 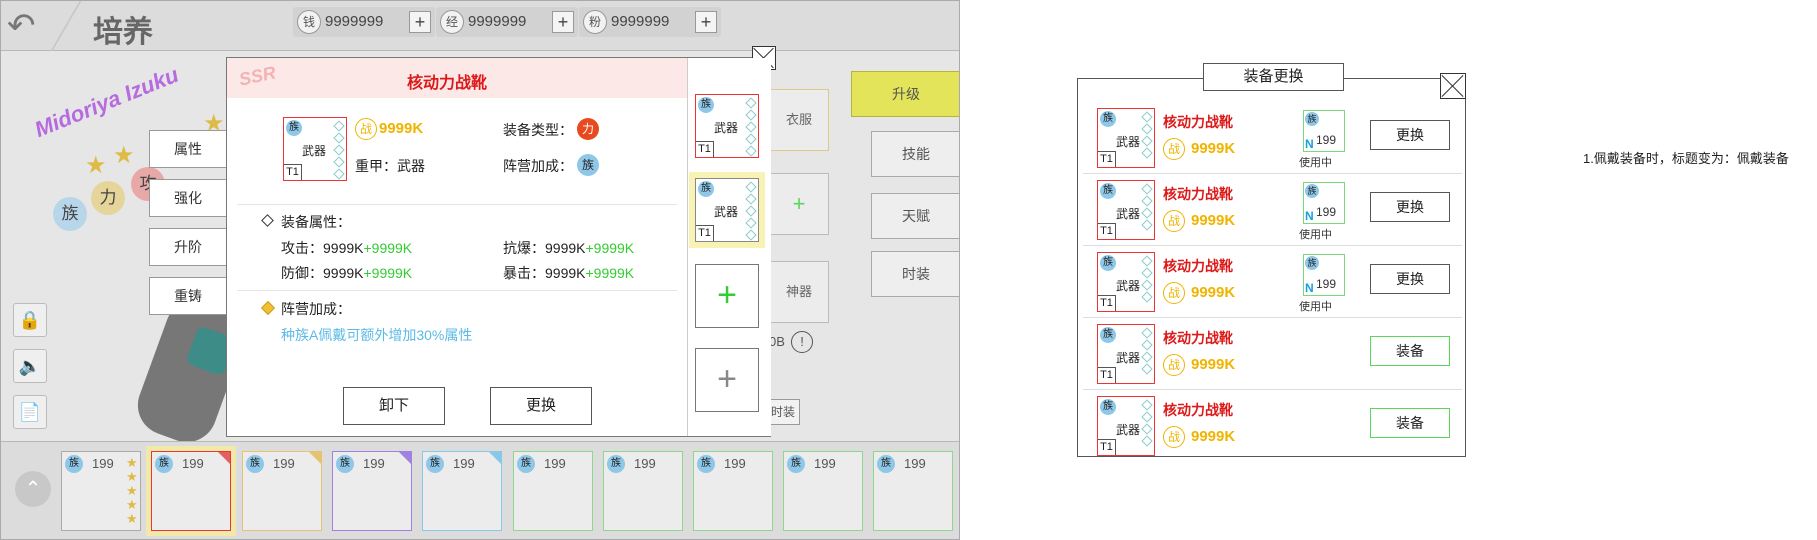 I want to click on tab-fashion: 时装, so click(x=915, y=274).